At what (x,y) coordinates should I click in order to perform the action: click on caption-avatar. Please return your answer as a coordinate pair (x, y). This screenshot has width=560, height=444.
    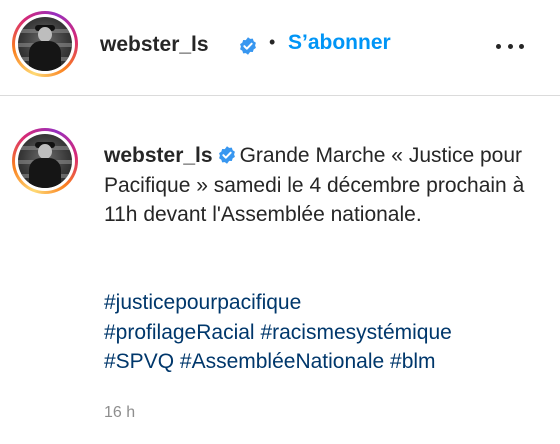
    Looking at the image, I should click on (45, 161).